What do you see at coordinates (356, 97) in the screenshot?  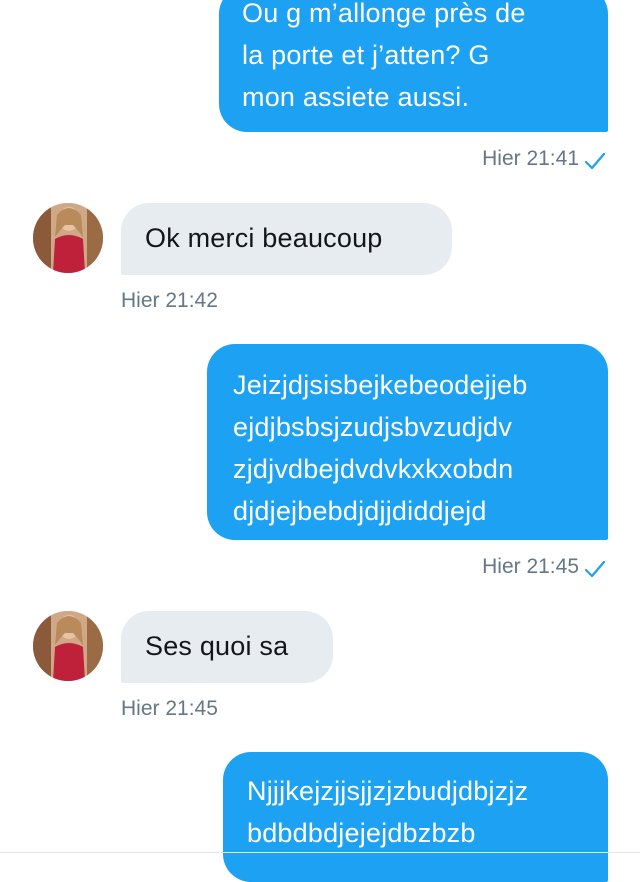 I see `message-text-line: mon assiete aussi.` at bounding box center [356, 97].